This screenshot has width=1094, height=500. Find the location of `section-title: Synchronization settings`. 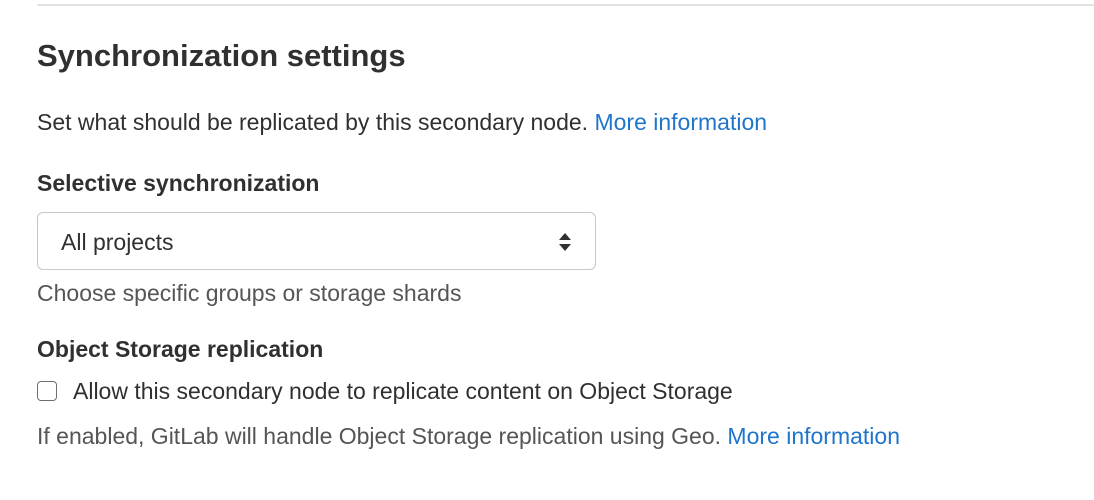

section-title: Synchronization settings is located at coordinates (221, 55).